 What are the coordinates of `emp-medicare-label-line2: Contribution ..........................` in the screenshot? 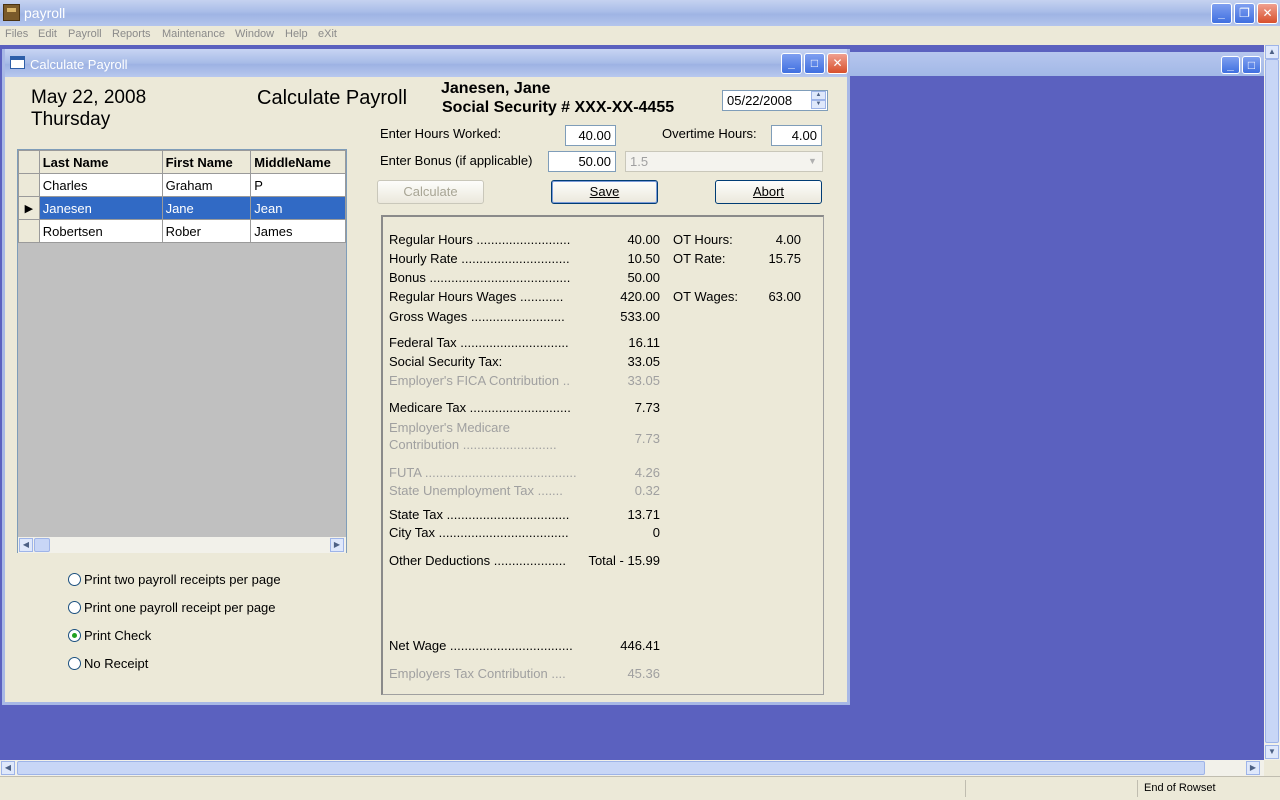 It's located at (473, 444).